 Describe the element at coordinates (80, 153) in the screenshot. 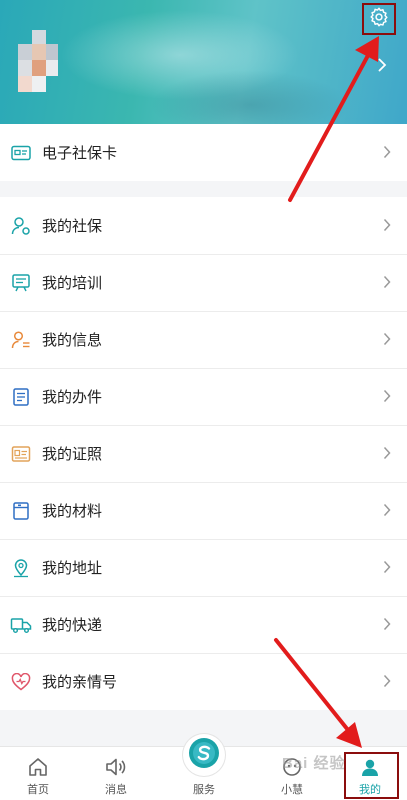

I see `menu-item-label: 电子社保卡` at that location.